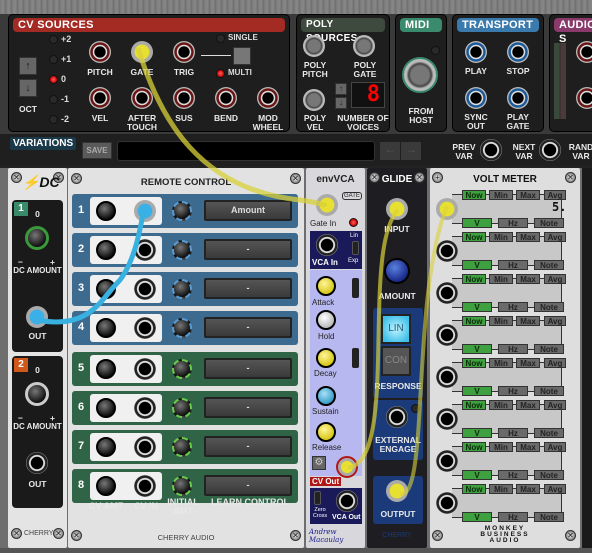  Describe the element at coordinates (397, 271) in the screenshot. I see `glide-amount-knob` at that location.